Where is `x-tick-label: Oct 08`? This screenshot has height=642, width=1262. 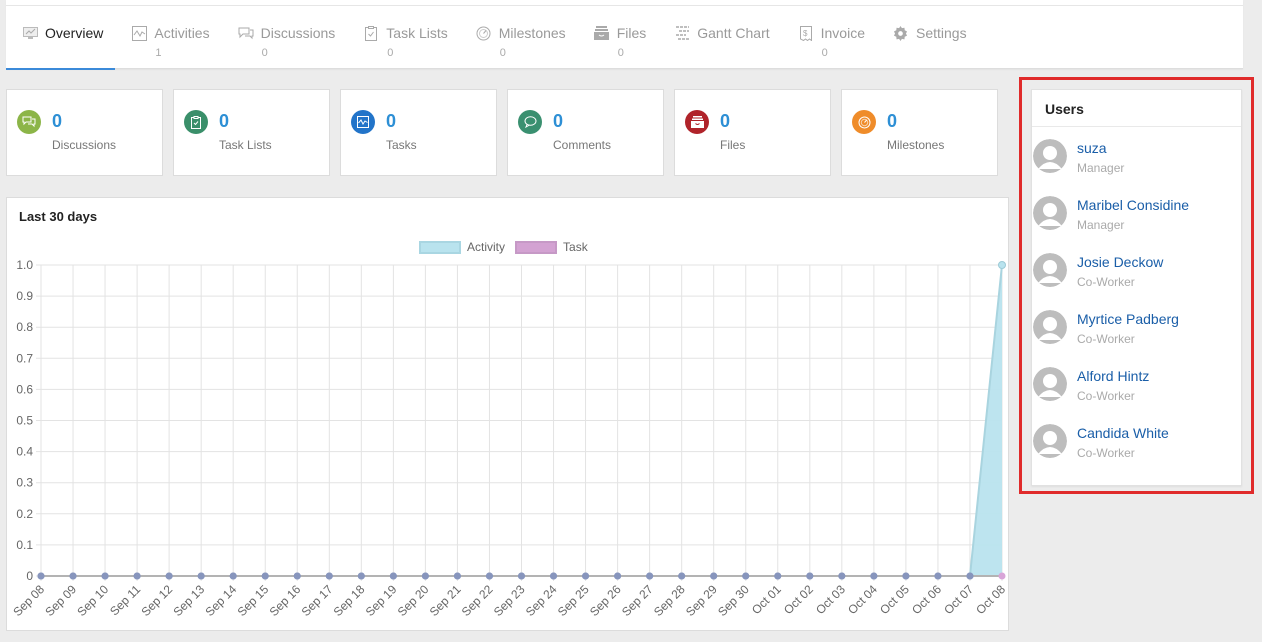 x-tick-label: Oct 08 is located at coordinates (990, 599).